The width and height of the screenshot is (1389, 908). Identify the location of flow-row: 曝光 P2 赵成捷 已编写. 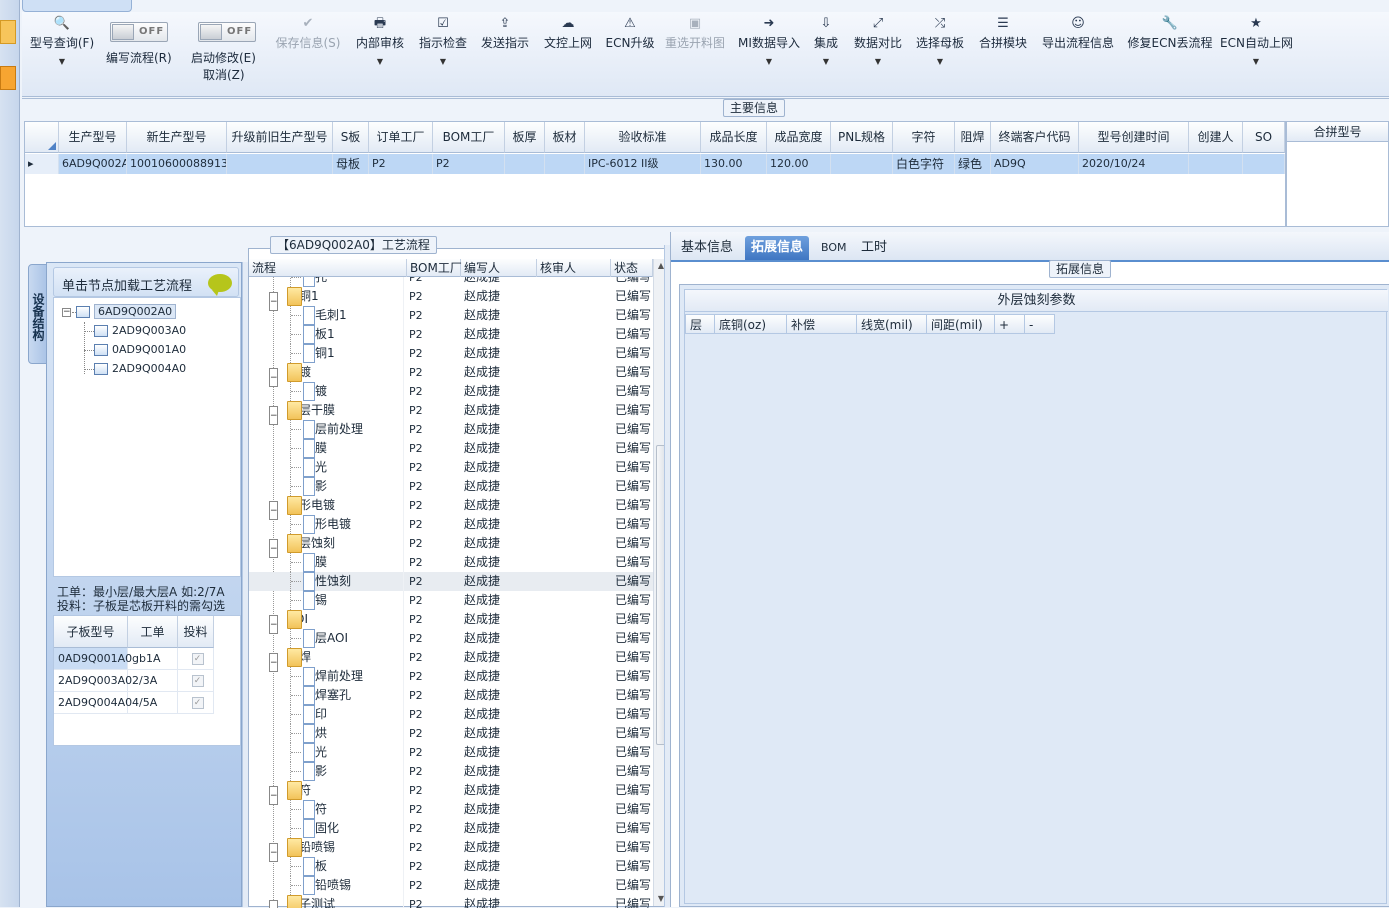
(451, 467).